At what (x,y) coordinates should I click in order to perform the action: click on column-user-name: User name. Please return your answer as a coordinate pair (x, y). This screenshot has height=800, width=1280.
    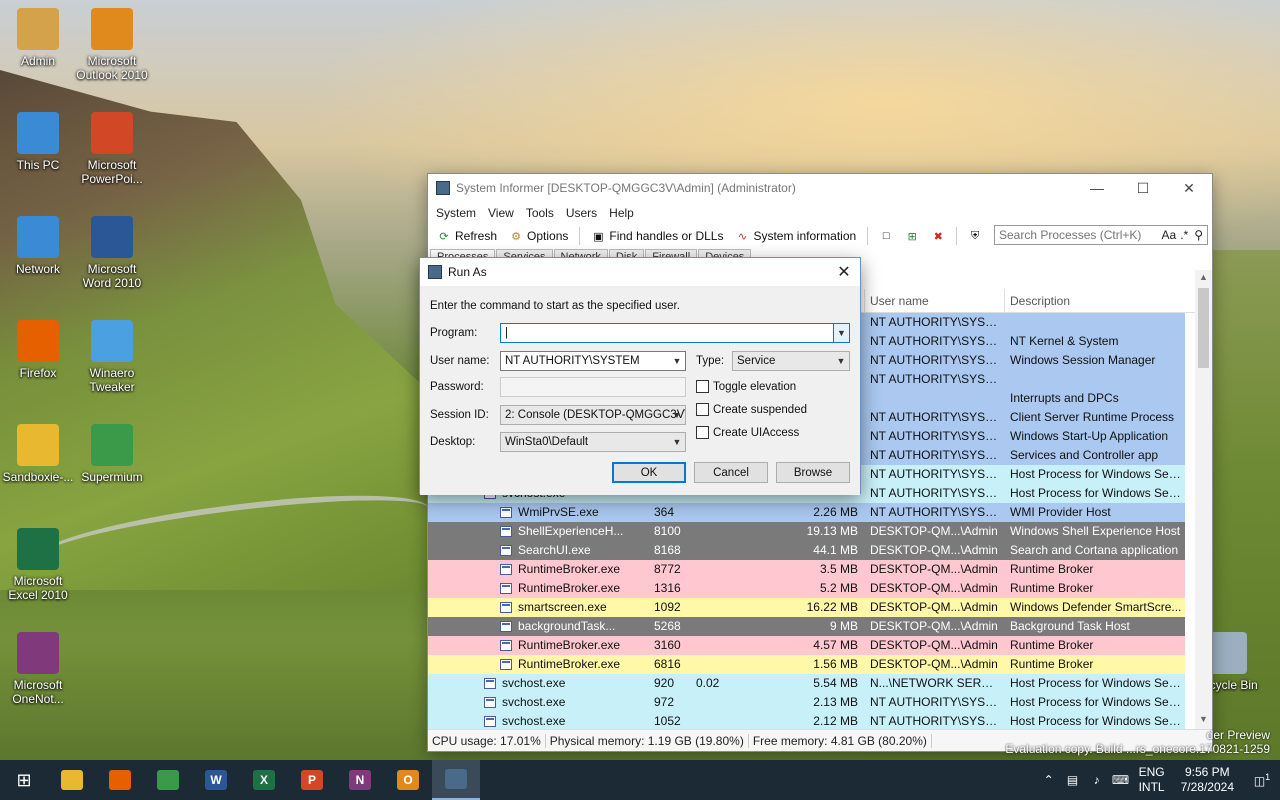
    Looking at the image, I should click on (899, 301).